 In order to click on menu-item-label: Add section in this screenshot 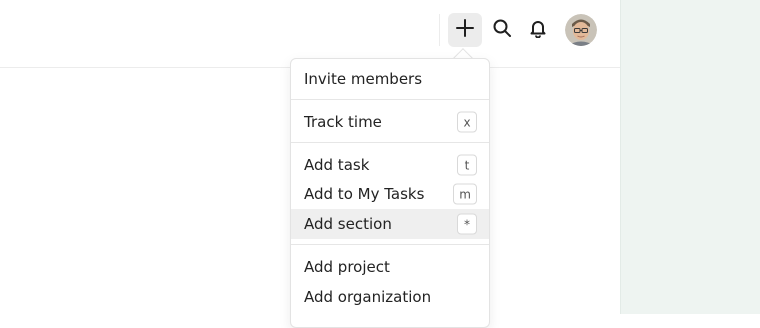, I will do `click(348, 224)`.